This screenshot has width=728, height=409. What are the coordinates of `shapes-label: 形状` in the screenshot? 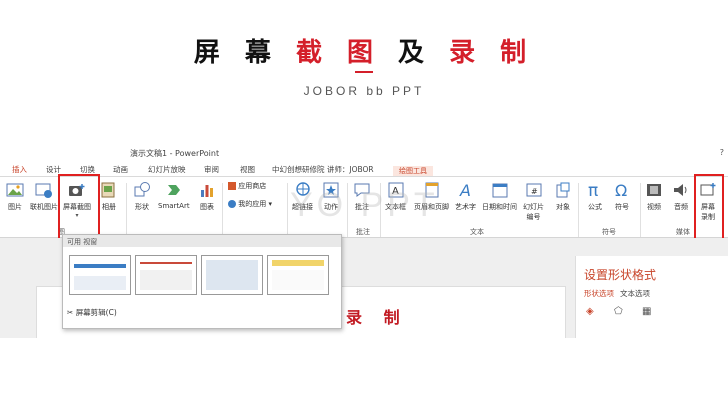 It's located at (142, 207).